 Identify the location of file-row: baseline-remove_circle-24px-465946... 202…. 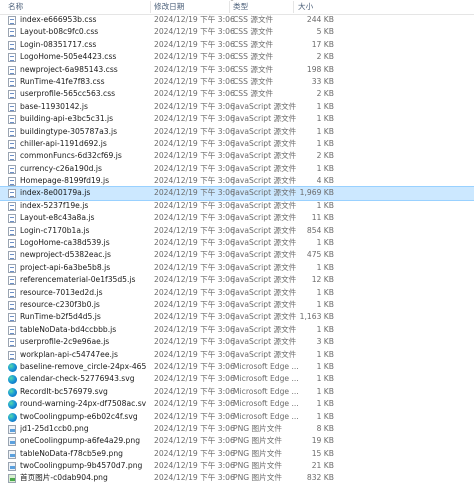
(237, 367).